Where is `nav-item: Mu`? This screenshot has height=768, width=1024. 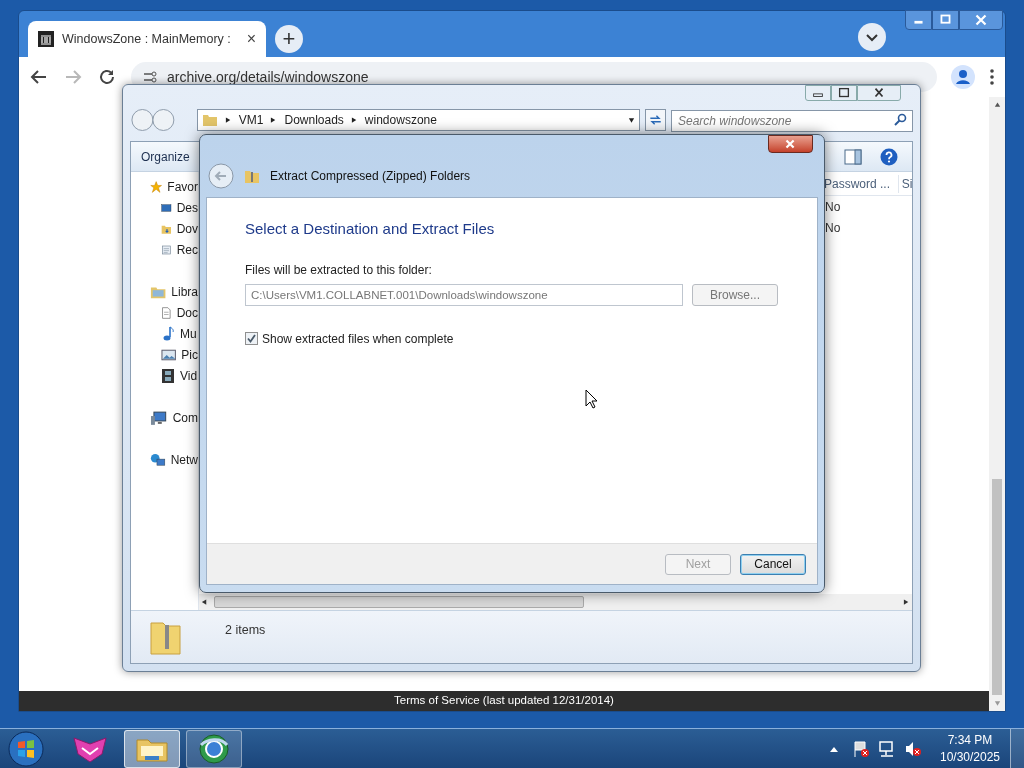 nav-item: Mu is located at coordinates (188, 333).